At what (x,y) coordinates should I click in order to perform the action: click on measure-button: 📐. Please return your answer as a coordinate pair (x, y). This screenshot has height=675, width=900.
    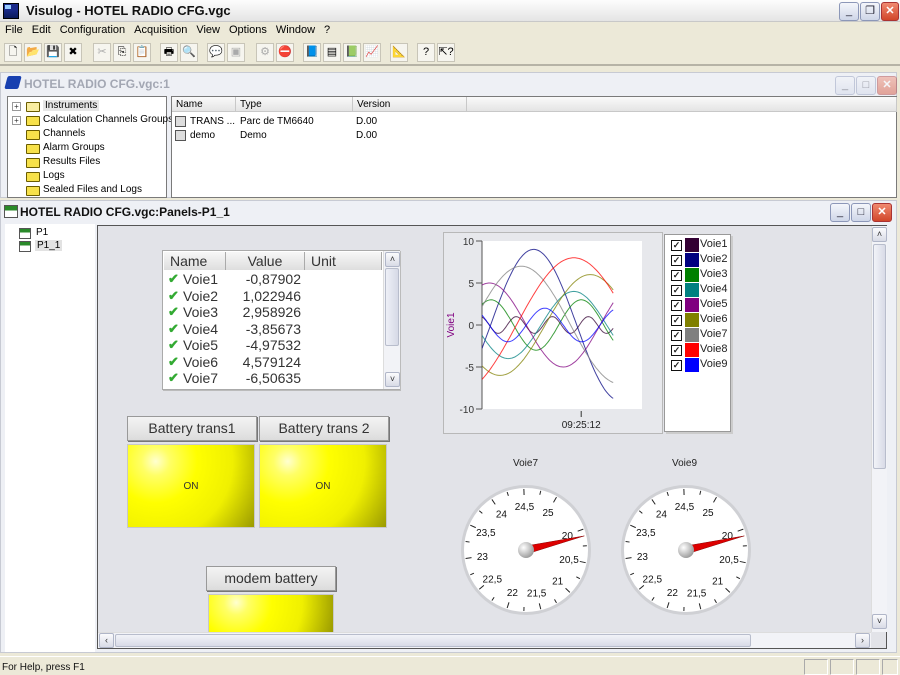
    Looking at the image, I should click on (399, 52).